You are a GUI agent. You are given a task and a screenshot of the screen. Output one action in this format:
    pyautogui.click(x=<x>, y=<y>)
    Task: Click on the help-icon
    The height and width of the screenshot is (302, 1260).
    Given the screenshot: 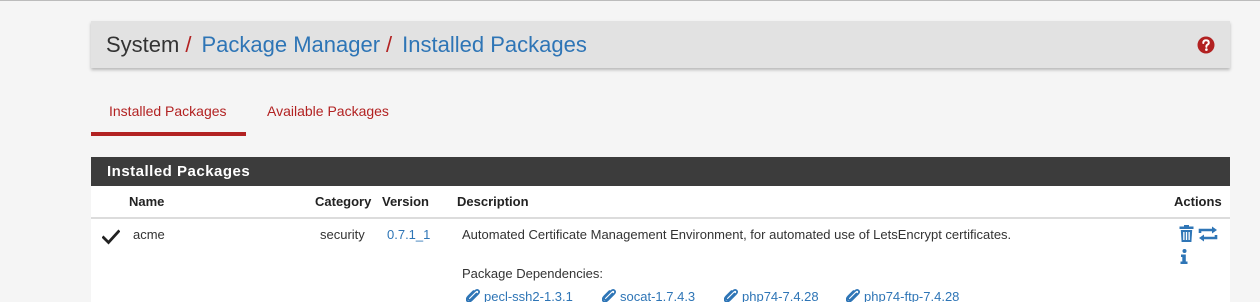 What is the action you would take?
    pyautogui.click(x=1206, y=45)
    